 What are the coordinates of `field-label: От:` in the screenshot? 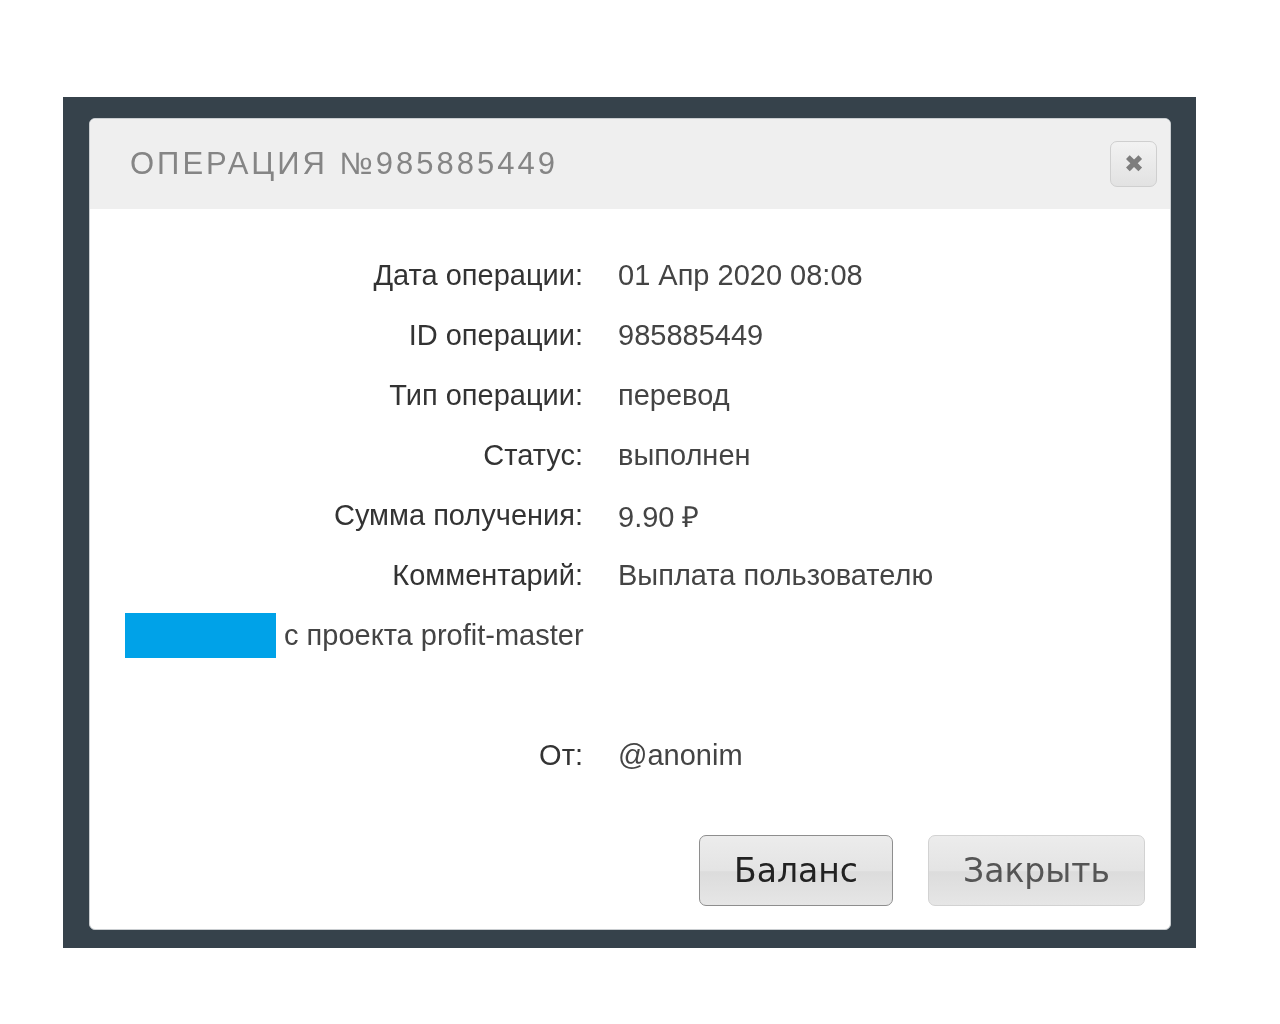 It's located at (560, 755).